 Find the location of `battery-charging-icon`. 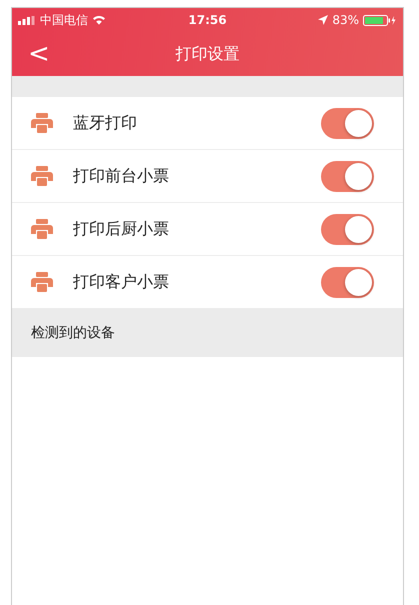

battery-charging-icon is located at coordinates (380, 20).